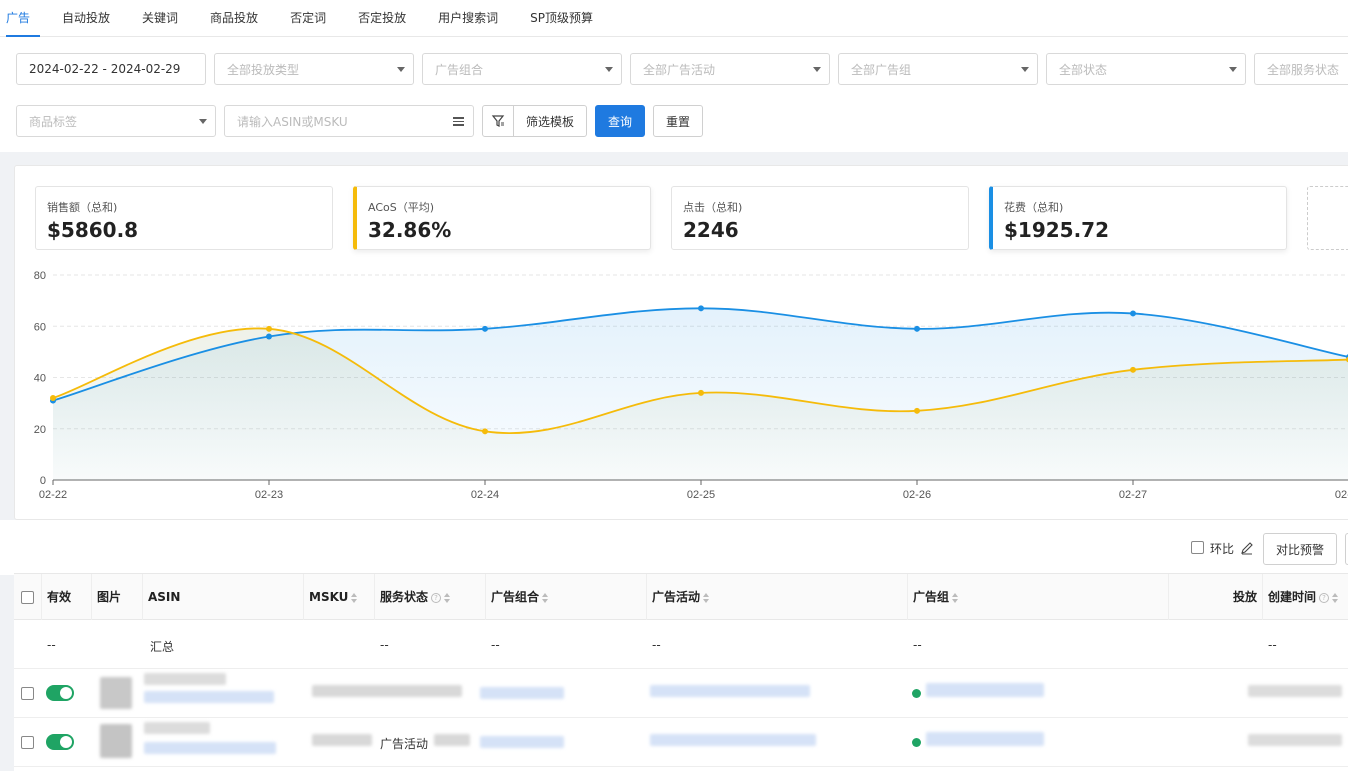 The width and height of the screenshot is (1348, 771). I want to click on product-tag-select: 商品标签, so click(116, 121).